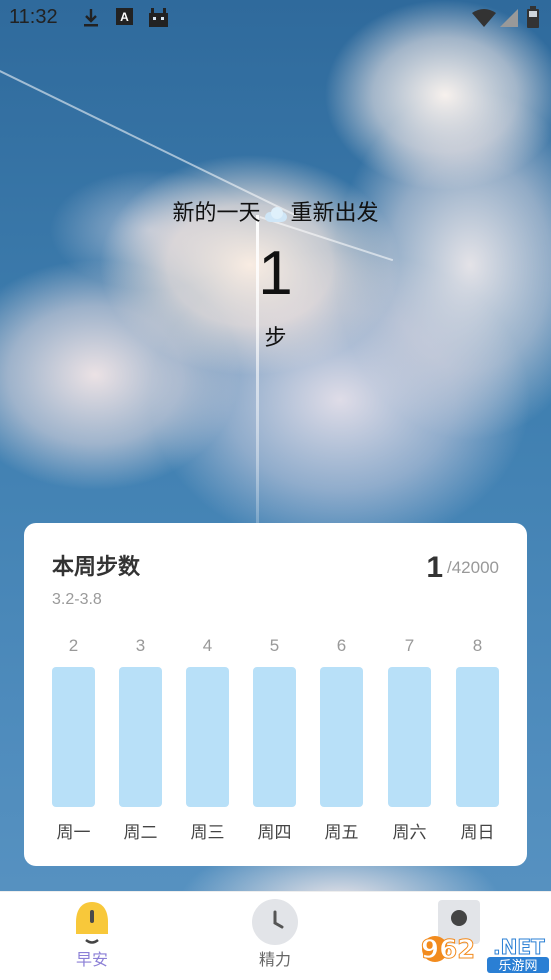 This screenshot has height=980, width=551. Describe the element at coordinates (207, 833) in the screenshot. I see `day-label: 周三` at that location.